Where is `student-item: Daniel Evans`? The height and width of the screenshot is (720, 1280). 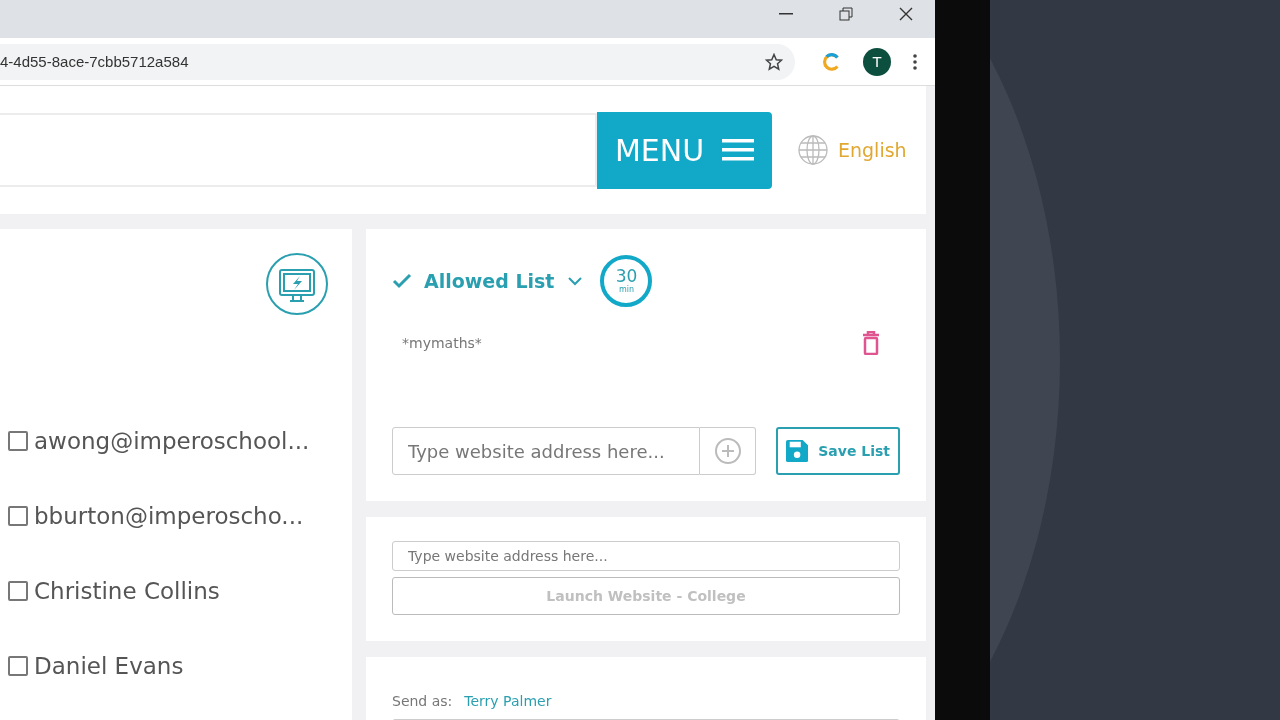
student-item: Daniel Evans is located at coordinates (176, 665).